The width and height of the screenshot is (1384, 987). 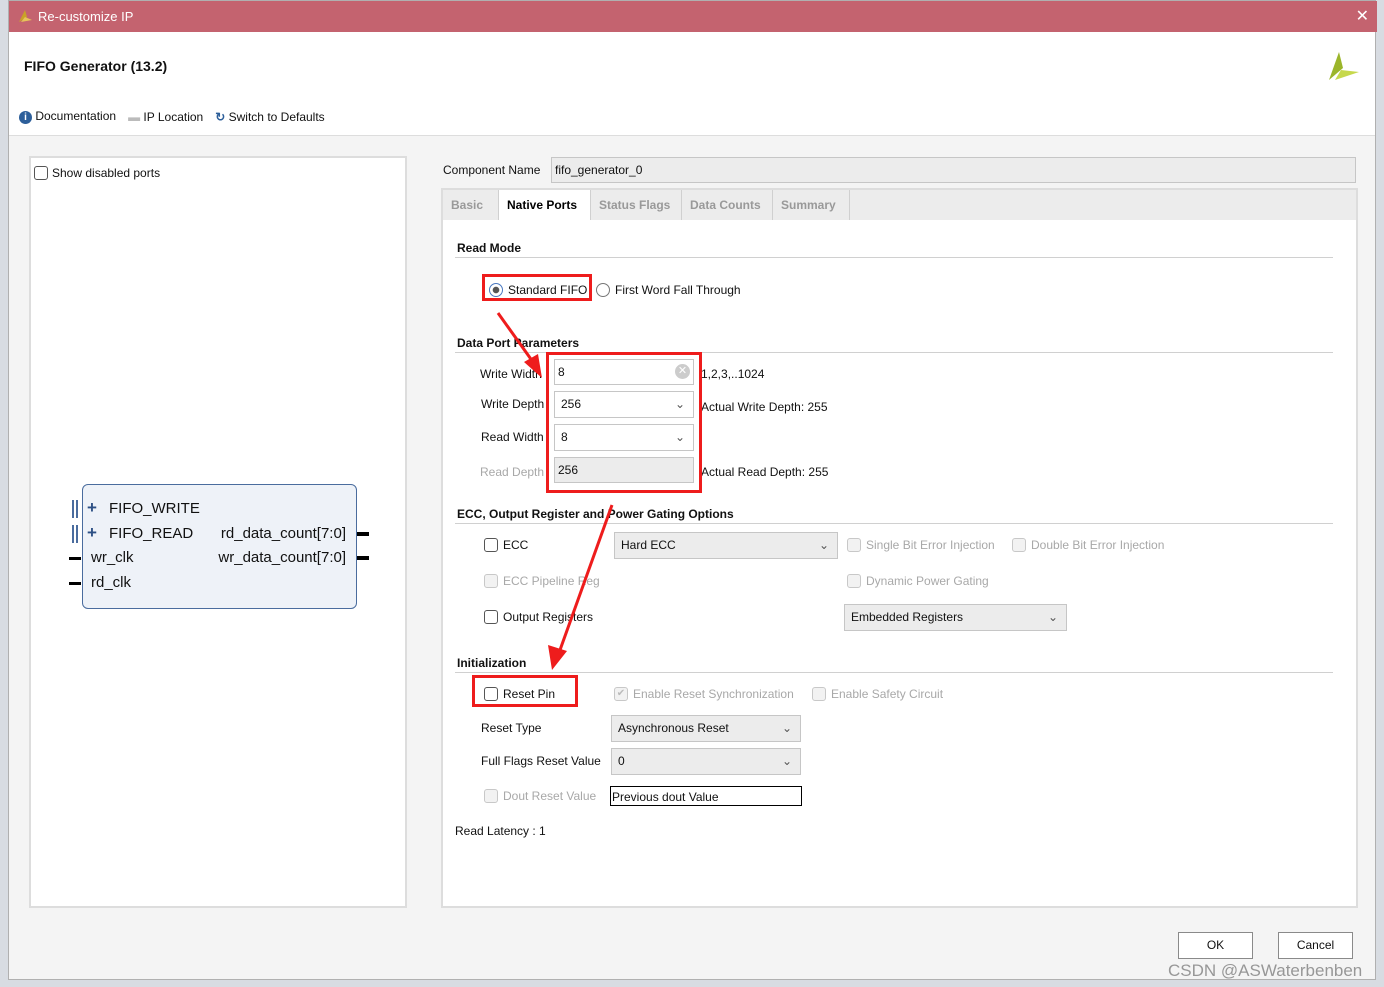 What do you see at coordinates (525, 691) in the screenshot?
I see `annotation-box-reset-pin` at bounding box center [525, 691].